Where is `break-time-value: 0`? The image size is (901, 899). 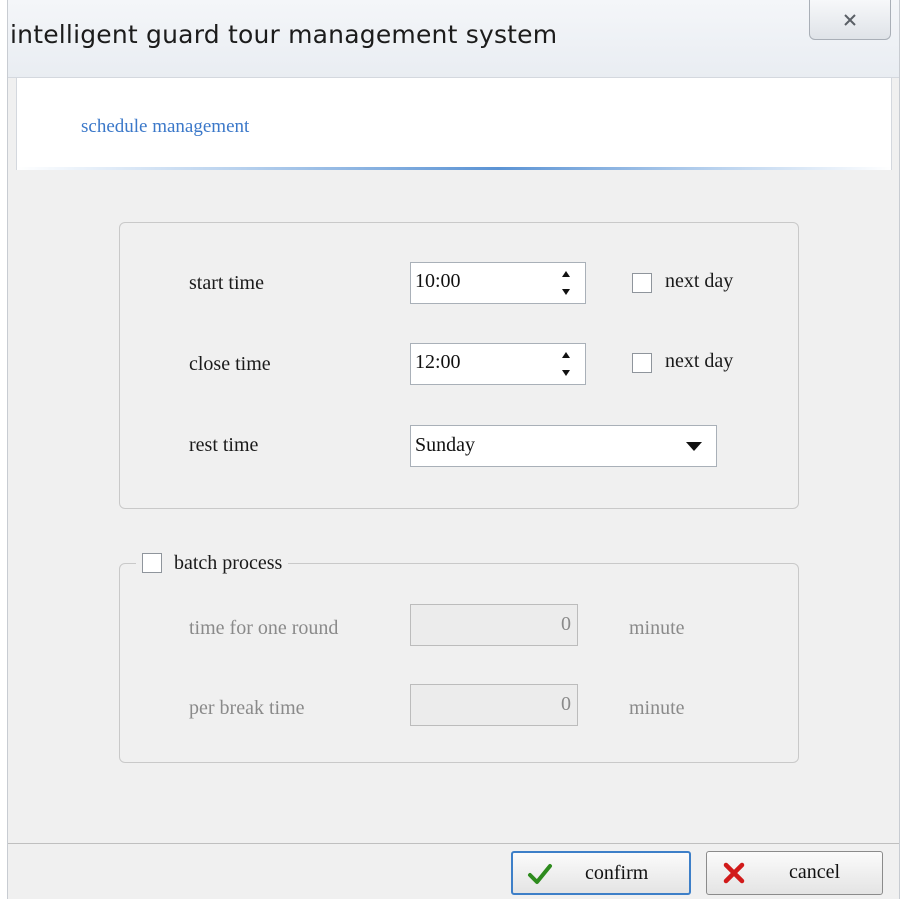 break-time-value: 0 is located at coordinates (566, 704).